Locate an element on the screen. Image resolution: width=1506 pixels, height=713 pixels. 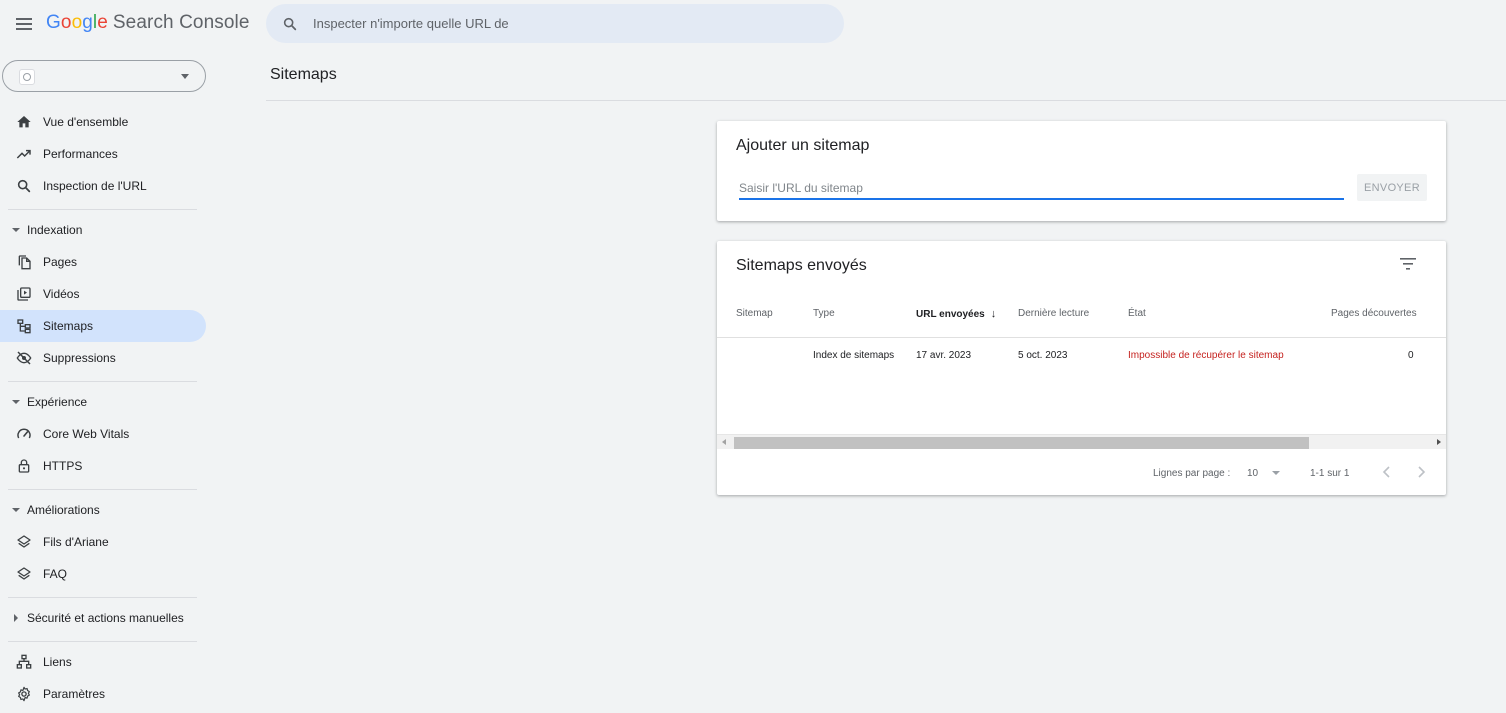
sidebar-item-label: Suppressions is located at coordinates (79, 358).